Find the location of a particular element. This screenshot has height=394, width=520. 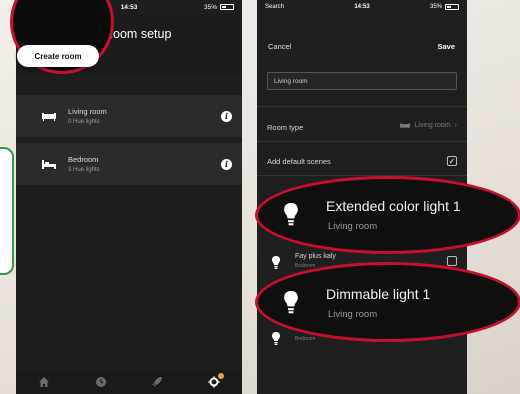

room-row-living-room: Living room 0 Hue lights i is located at coordinates (129, 116).